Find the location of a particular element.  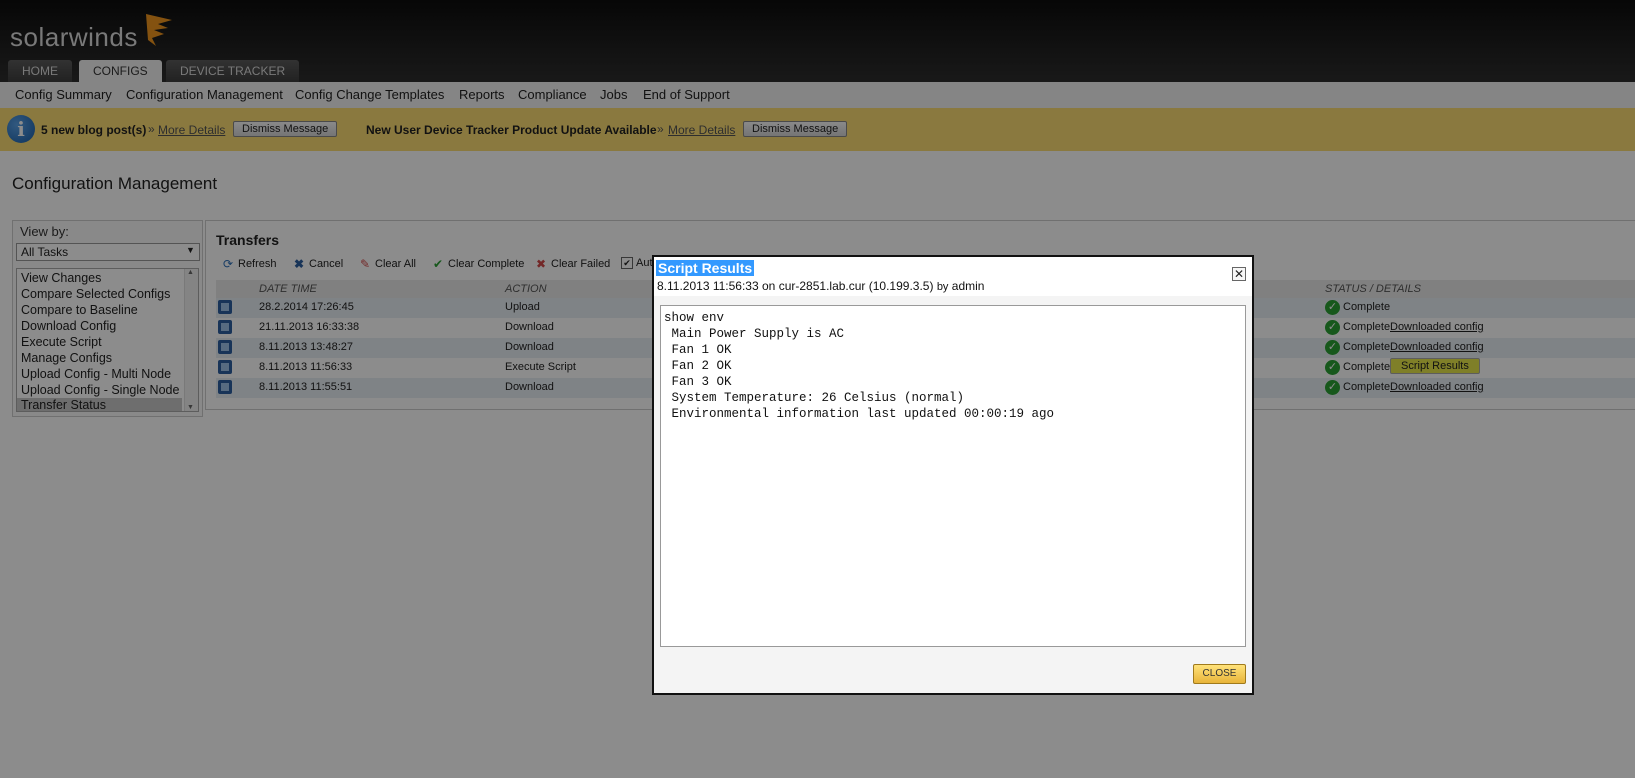

script-user: admin is located at coordinates (968, 286).